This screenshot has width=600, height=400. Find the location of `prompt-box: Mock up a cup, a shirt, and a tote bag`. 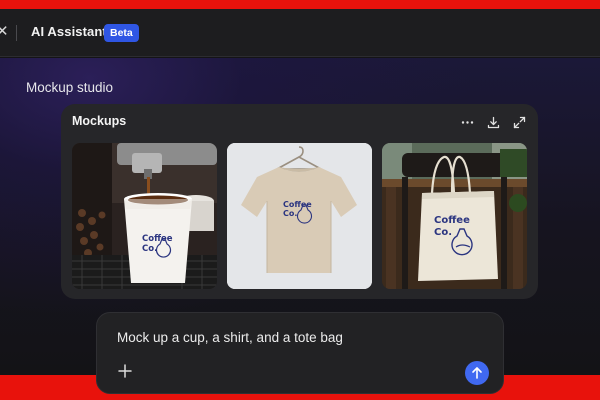

prompt-box: Mock up a cup, a shirt, and a tote bag is located at coordinates (300, 353).